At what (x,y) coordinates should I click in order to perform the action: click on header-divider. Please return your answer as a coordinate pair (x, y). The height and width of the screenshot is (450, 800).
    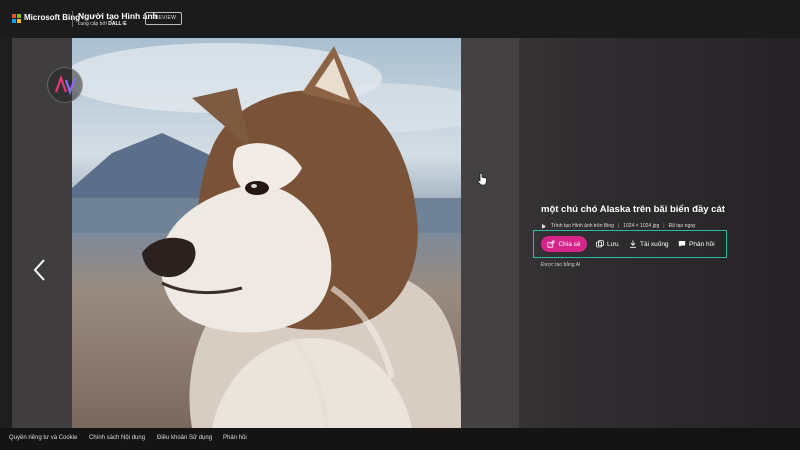
    Looking at the image, I should click on (72, 19).